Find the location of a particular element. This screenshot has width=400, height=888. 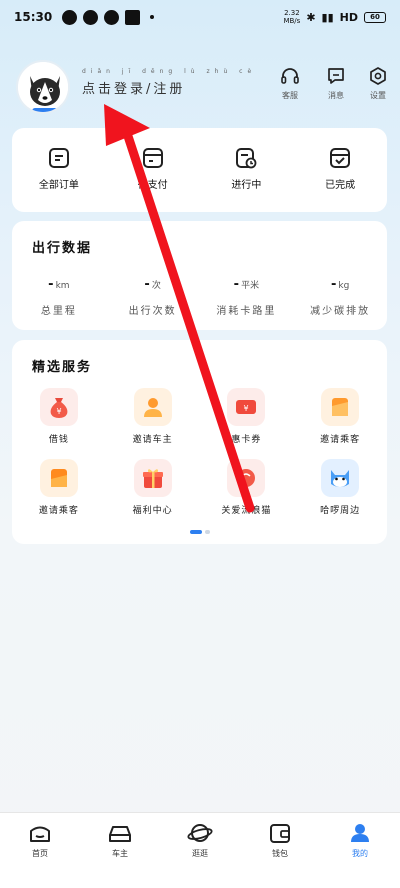

network-type: HD is located at coordinates (348, 17).